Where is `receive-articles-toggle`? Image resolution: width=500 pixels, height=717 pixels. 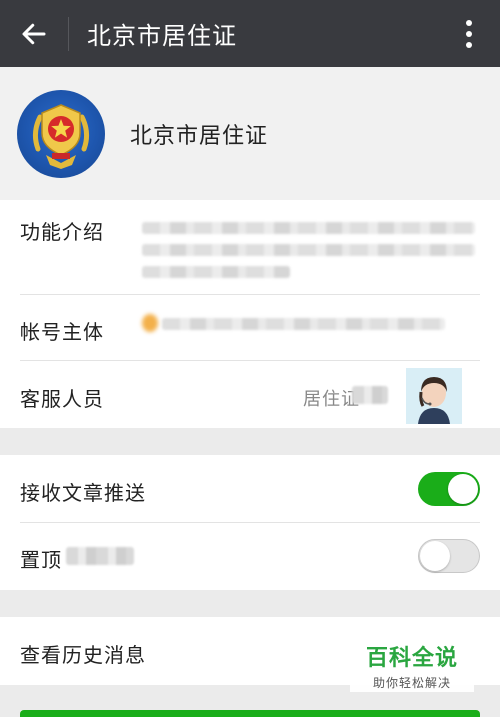
receive-articles-toggle is located at coordinates (449, 489).